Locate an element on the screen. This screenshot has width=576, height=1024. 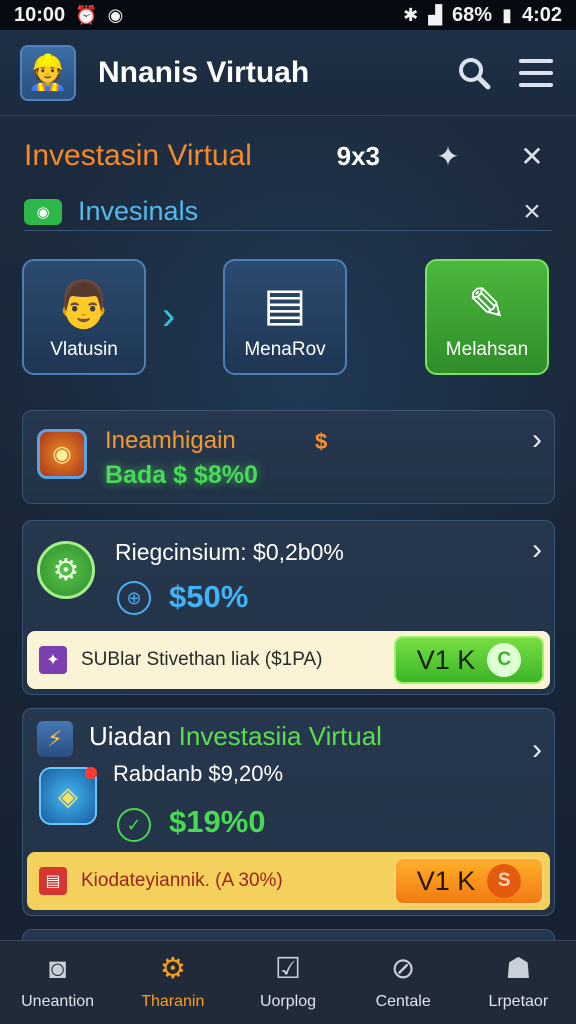
avatar: 👷 is located at coordinates (48, 72).